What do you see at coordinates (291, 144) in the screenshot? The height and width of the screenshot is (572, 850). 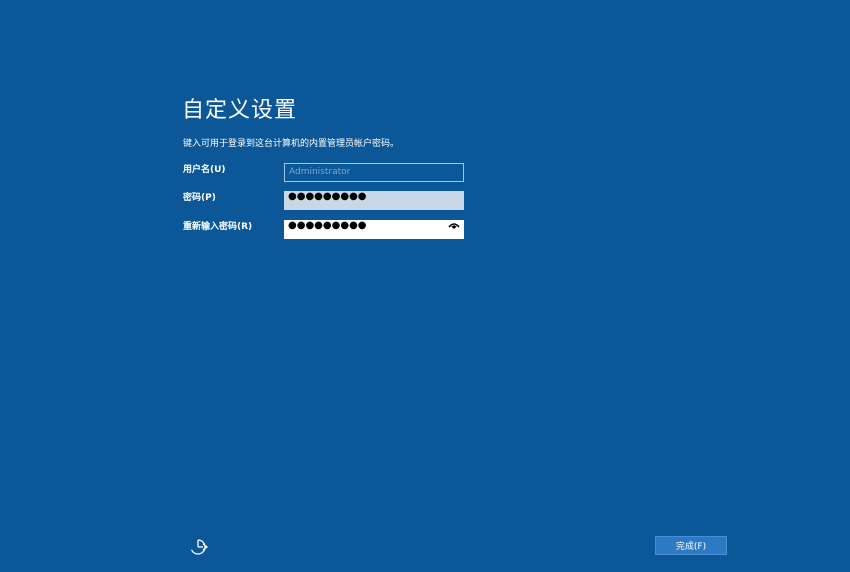 I see `page-description: 键入可用于登录到这台计算机的内置管理员帐户密码。` at bounding box center [291, 144].